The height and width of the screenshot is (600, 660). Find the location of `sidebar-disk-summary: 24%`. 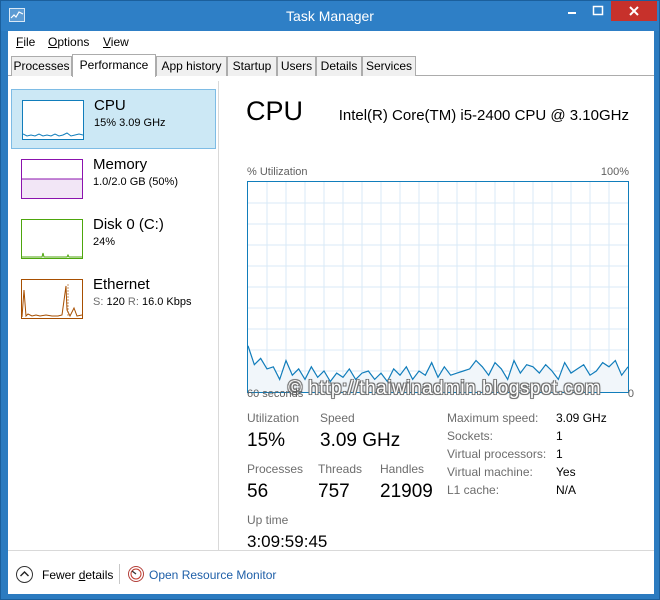

sidebar-disk-summary: 24% is located at coordinates (104, 242).